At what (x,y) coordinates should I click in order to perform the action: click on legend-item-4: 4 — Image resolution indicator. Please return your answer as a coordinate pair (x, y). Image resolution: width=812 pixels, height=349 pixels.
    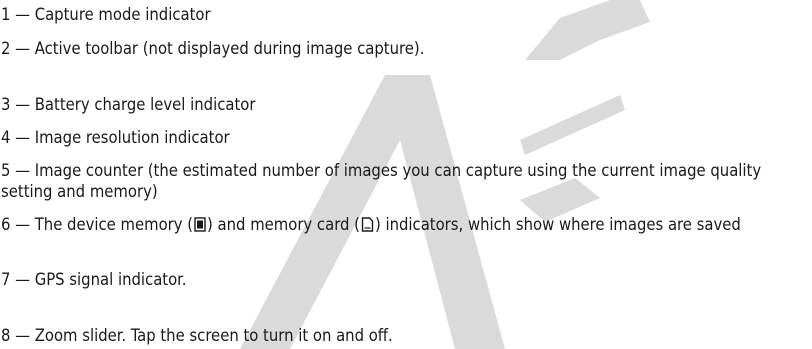
    Looking at the image, I should click on (115, 137).